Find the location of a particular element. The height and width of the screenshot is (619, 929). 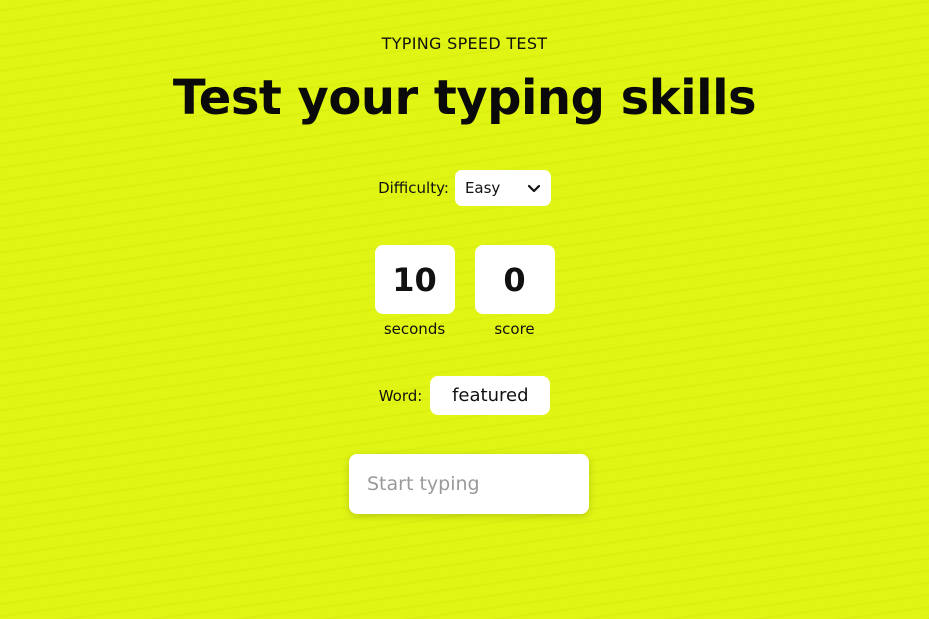

difficulty-select: Easy is located at coordinates (502, 188).